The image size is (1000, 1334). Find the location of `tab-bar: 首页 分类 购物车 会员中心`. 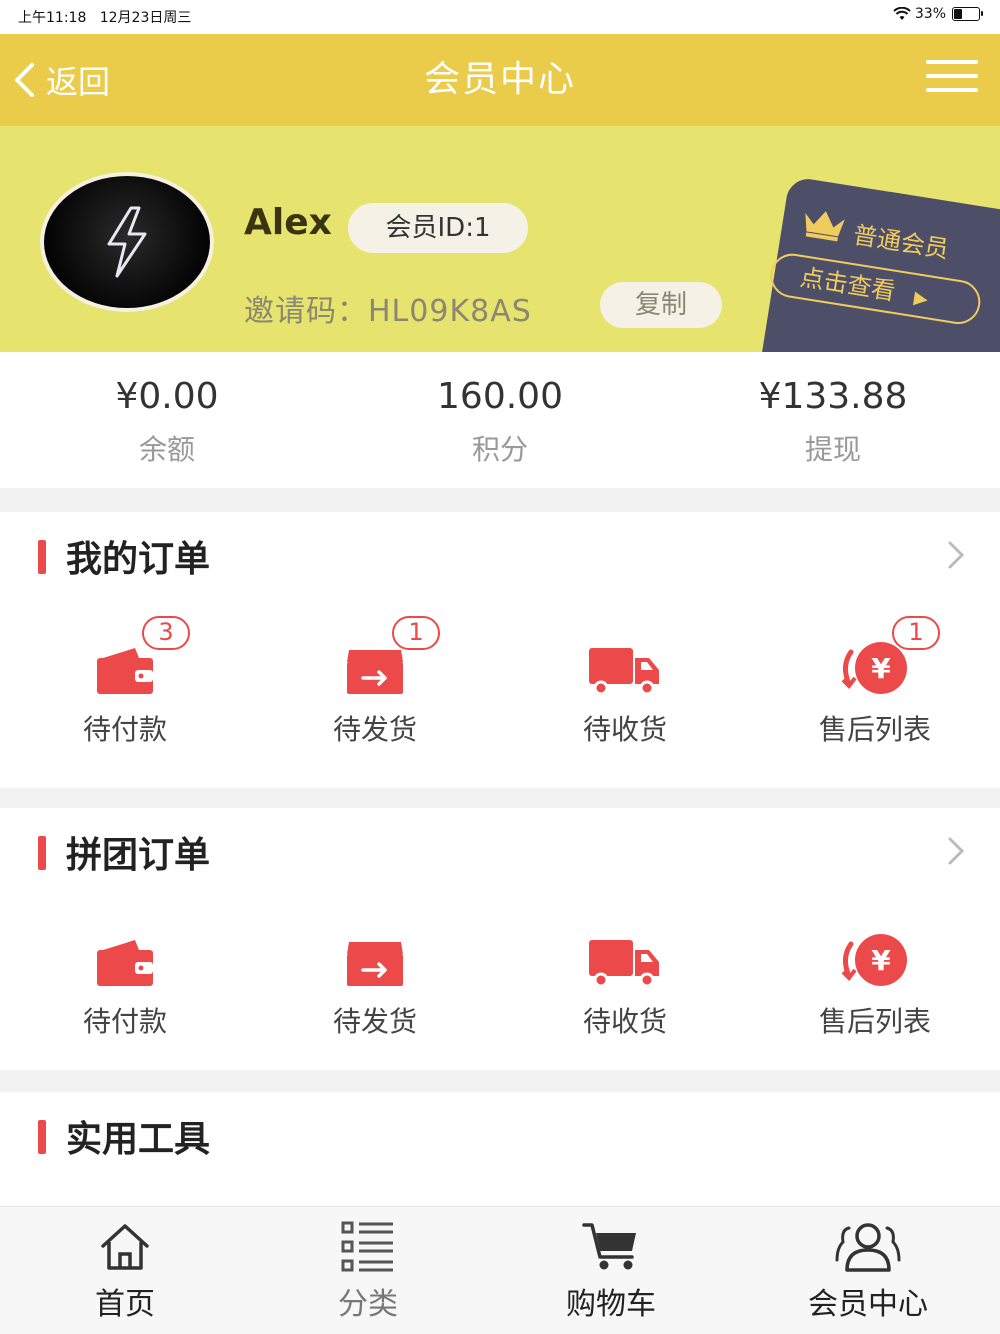

tab-bar: 首页 分类 购物车 会员中心 is located at coordinates (500, 1270).